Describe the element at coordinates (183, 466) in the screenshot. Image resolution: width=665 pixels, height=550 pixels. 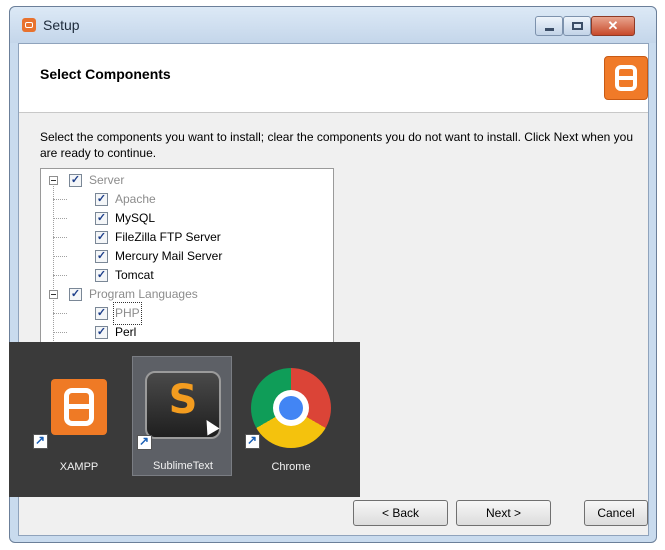
I see `sublime-text-label: SublimeText` at that location.